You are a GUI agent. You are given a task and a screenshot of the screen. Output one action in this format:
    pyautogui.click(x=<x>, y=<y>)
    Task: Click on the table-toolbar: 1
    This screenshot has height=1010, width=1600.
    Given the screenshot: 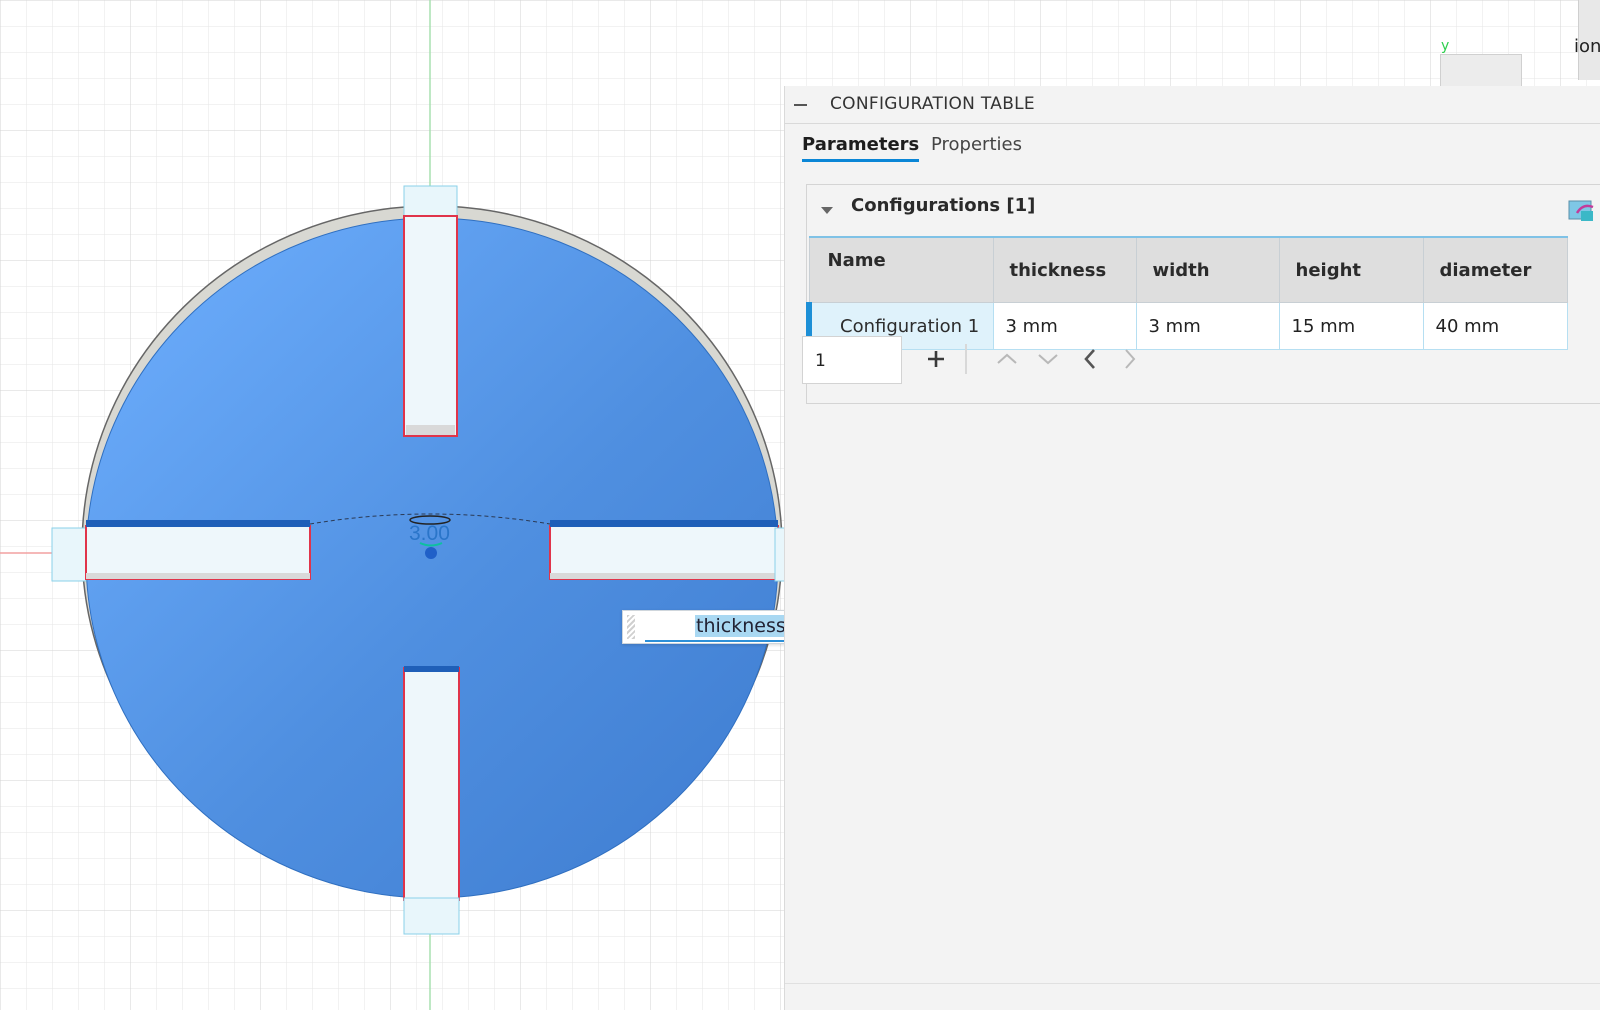 What is the action you would take?
    pyautogui.click(x=1012, y=361)
    